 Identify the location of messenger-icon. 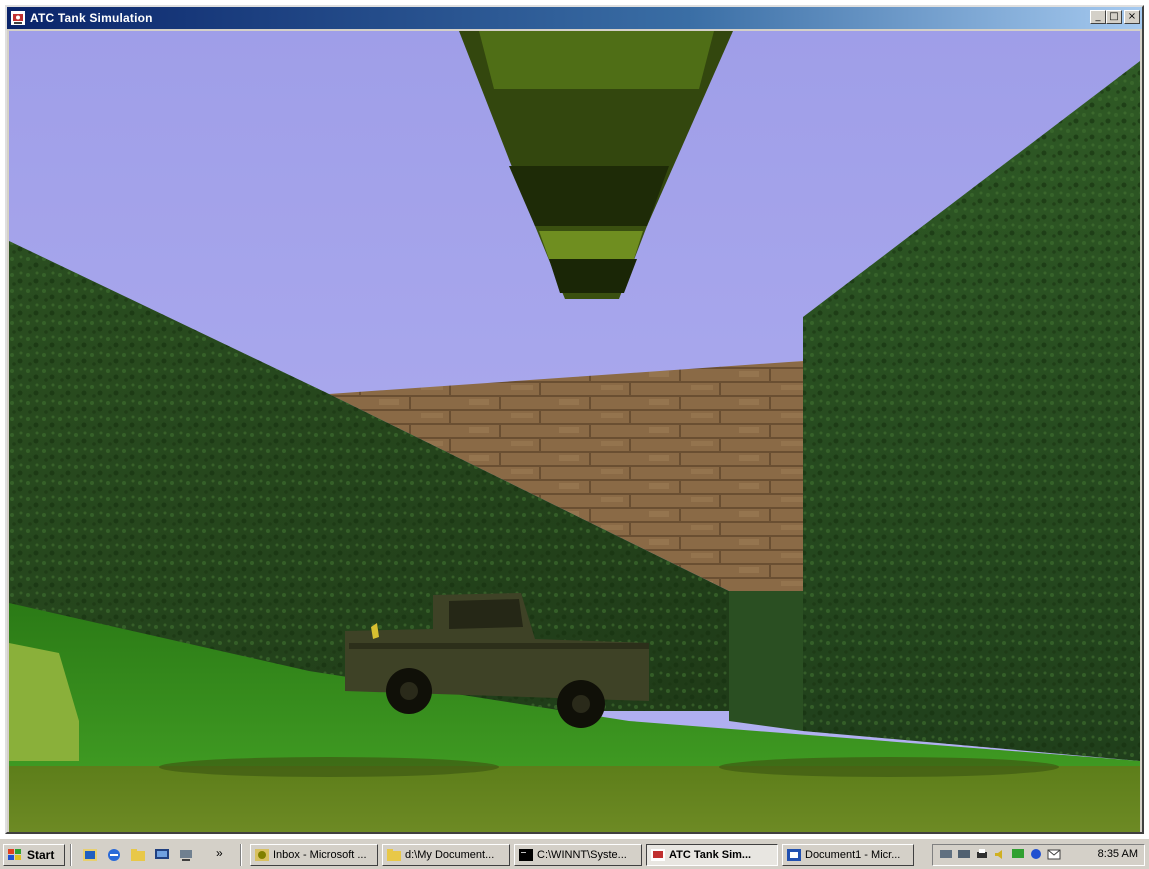
(1036, 854).